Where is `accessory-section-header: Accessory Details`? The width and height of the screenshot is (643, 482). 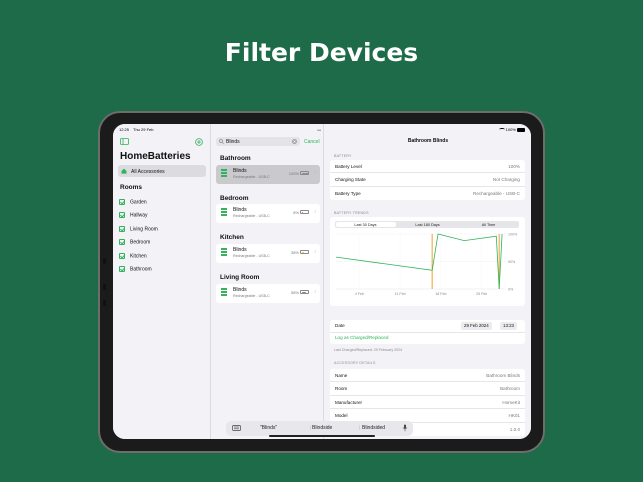 accessory-section-header: Accessory Details is located at coordinates (355, 363).